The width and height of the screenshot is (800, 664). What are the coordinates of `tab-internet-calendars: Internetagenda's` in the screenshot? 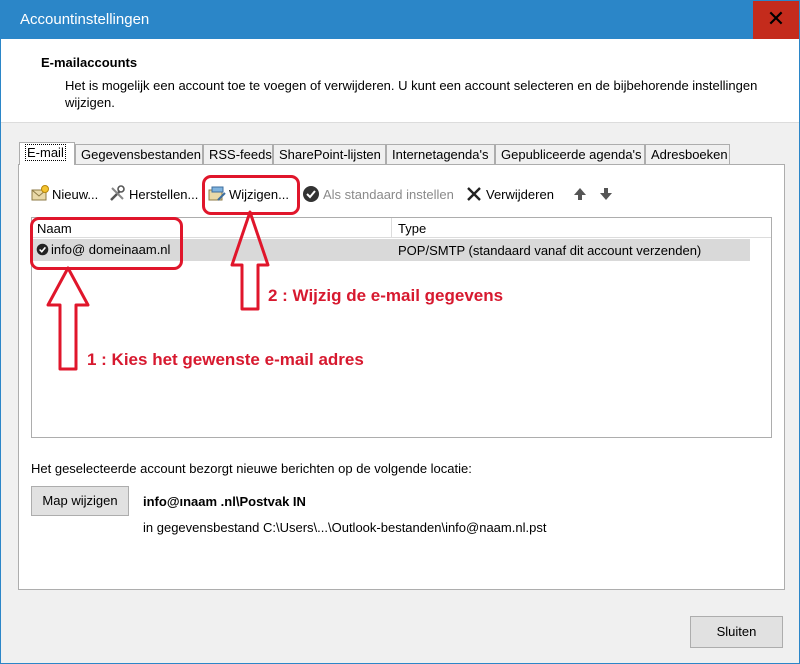 It's located at (440, 154).